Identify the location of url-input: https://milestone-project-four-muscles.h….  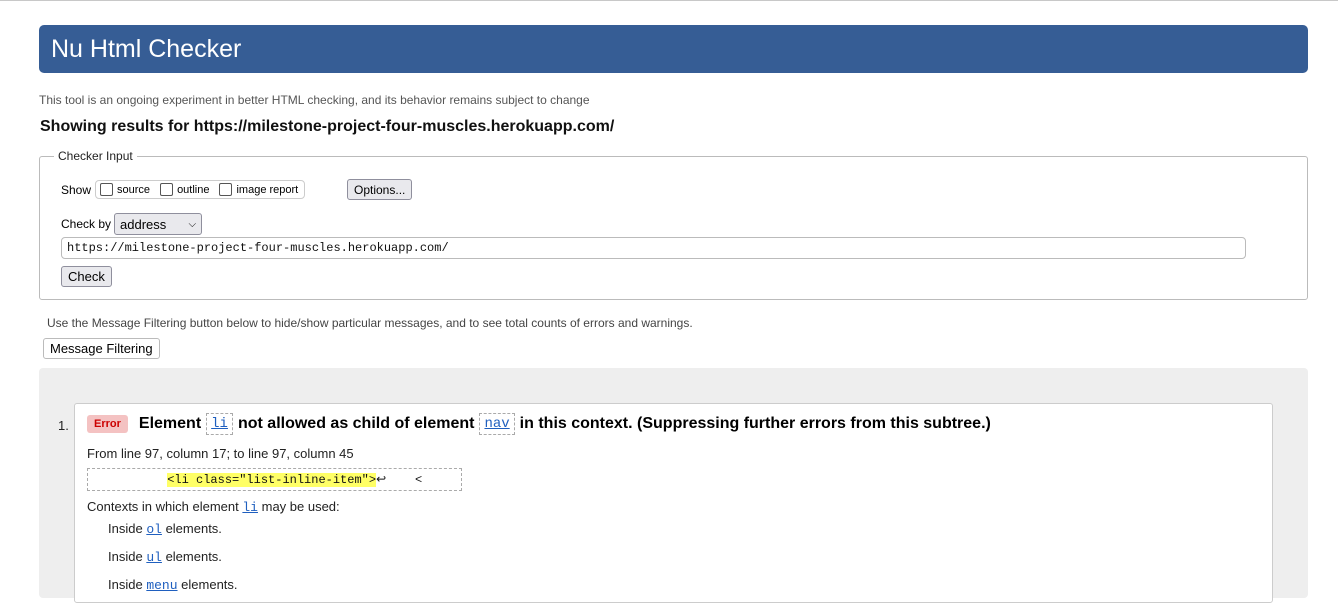
(653, 248).